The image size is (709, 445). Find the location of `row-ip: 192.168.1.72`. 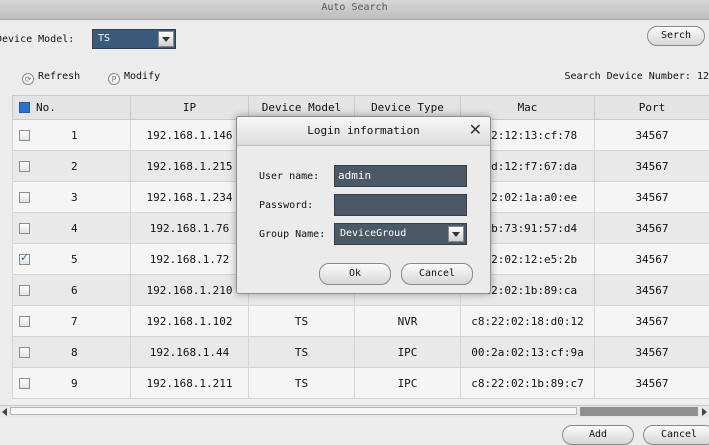

row-ip: 192.168.1.72 is located at coordinates (190, 259).